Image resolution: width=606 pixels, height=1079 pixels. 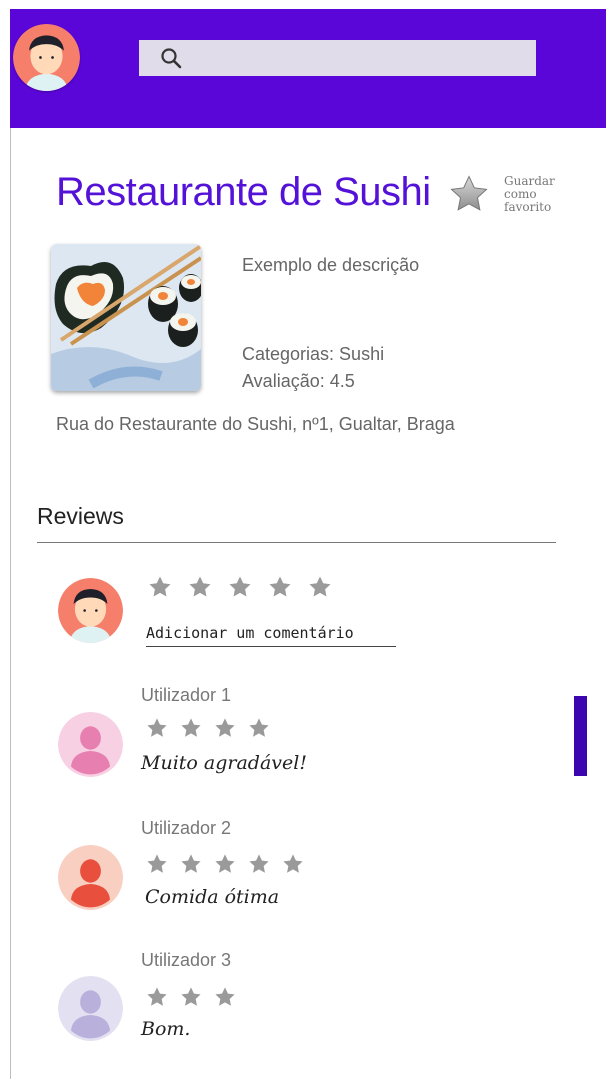 I want to click on new-review-stars, so click(x=248, y=587).